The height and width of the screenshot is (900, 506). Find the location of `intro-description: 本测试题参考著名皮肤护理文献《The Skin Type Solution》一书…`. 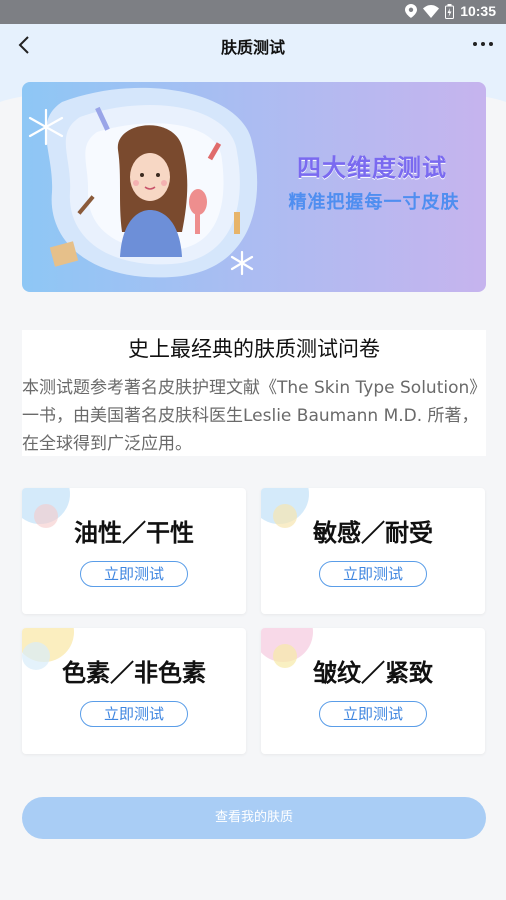

intro-description: 本测试题参考著名皮肤护理文献《The Skin Type Solution》一书… is located at coordinates (250, 416).